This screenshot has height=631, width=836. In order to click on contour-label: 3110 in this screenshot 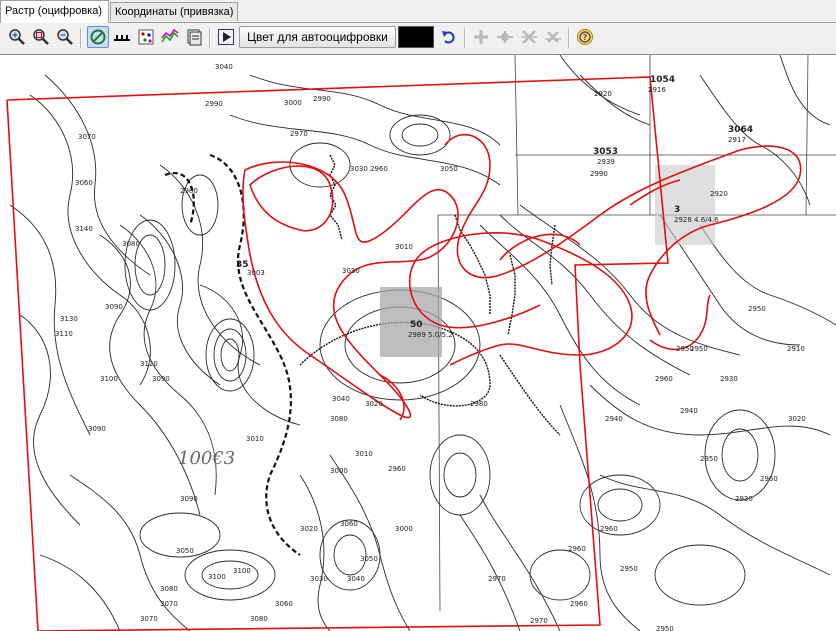, I will do `click(64, 334)`.